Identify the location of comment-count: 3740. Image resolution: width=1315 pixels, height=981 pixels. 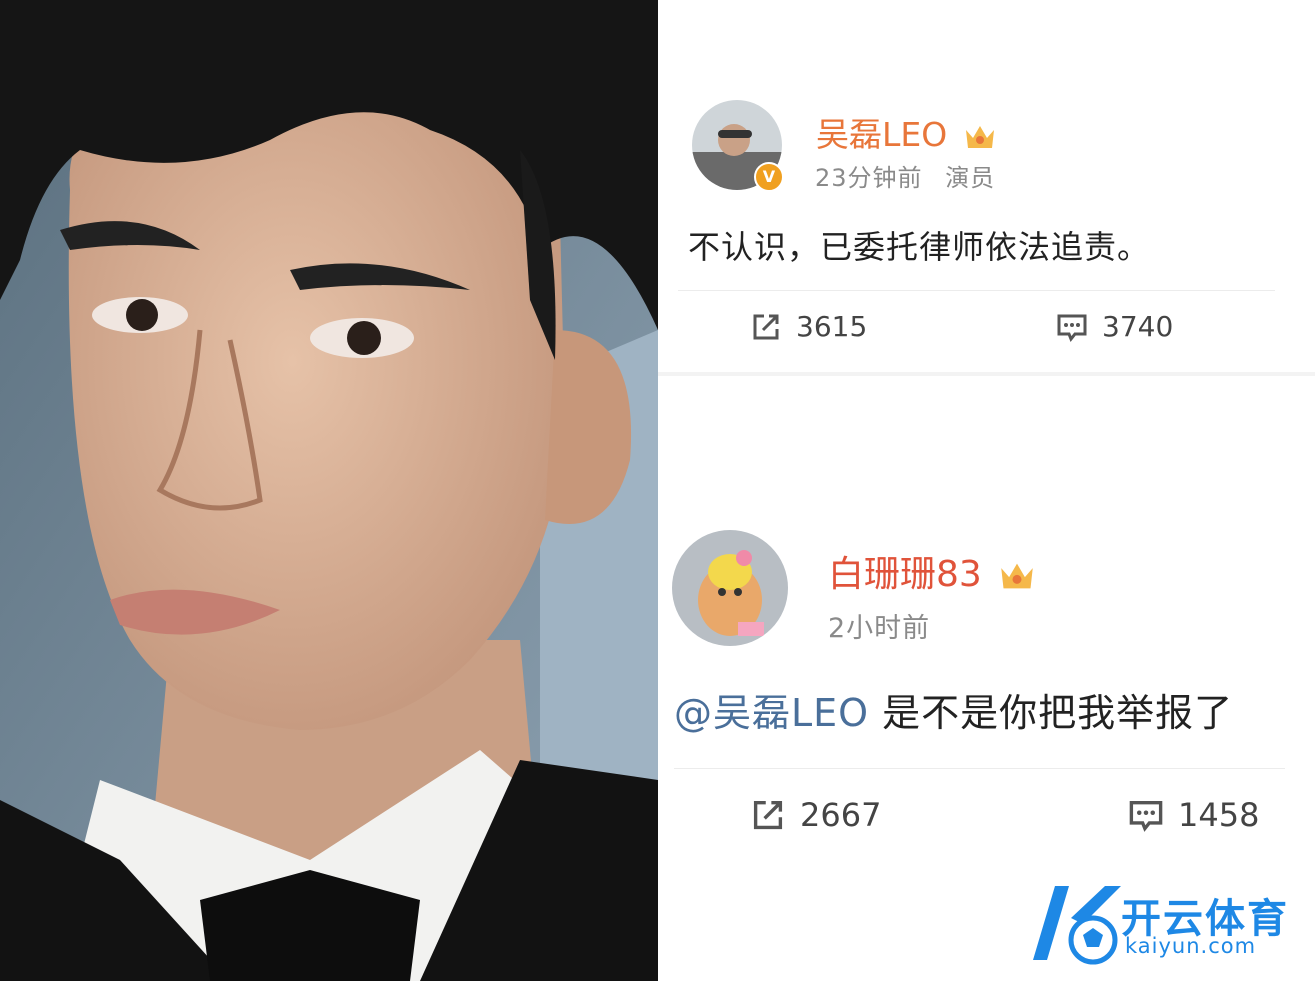
(1138, 326).